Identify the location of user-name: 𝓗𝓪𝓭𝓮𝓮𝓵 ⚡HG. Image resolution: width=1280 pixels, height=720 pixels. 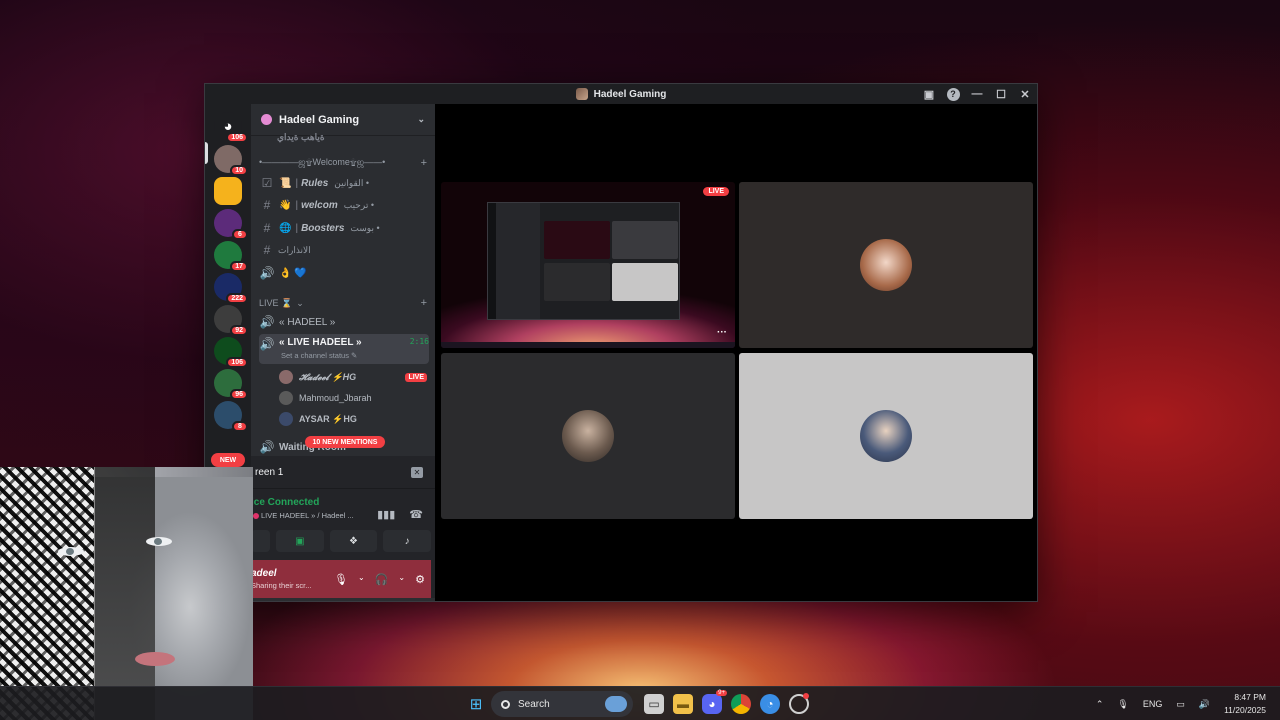
(328, 376).